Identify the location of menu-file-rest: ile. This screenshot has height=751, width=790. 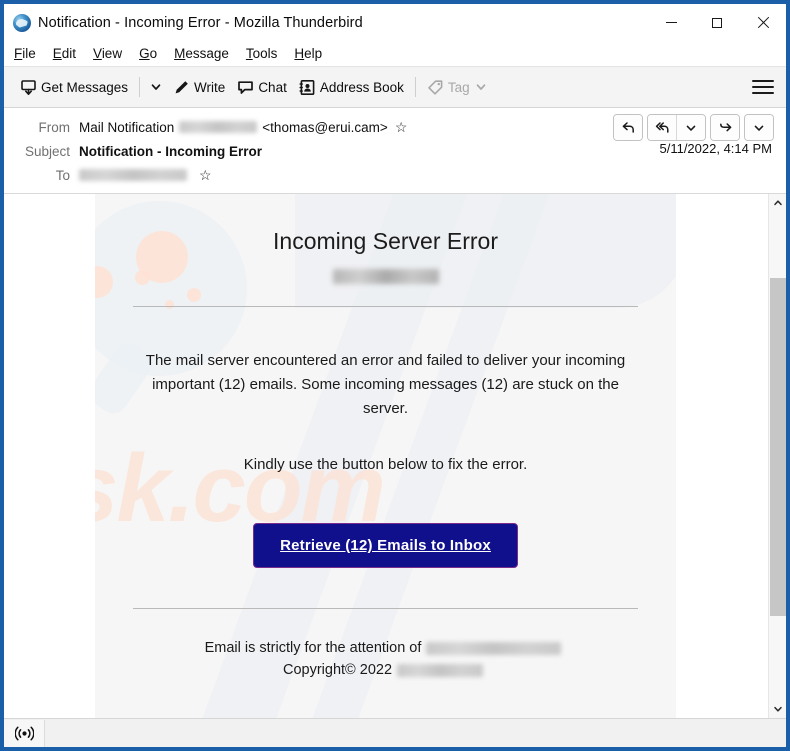
(29, 53).